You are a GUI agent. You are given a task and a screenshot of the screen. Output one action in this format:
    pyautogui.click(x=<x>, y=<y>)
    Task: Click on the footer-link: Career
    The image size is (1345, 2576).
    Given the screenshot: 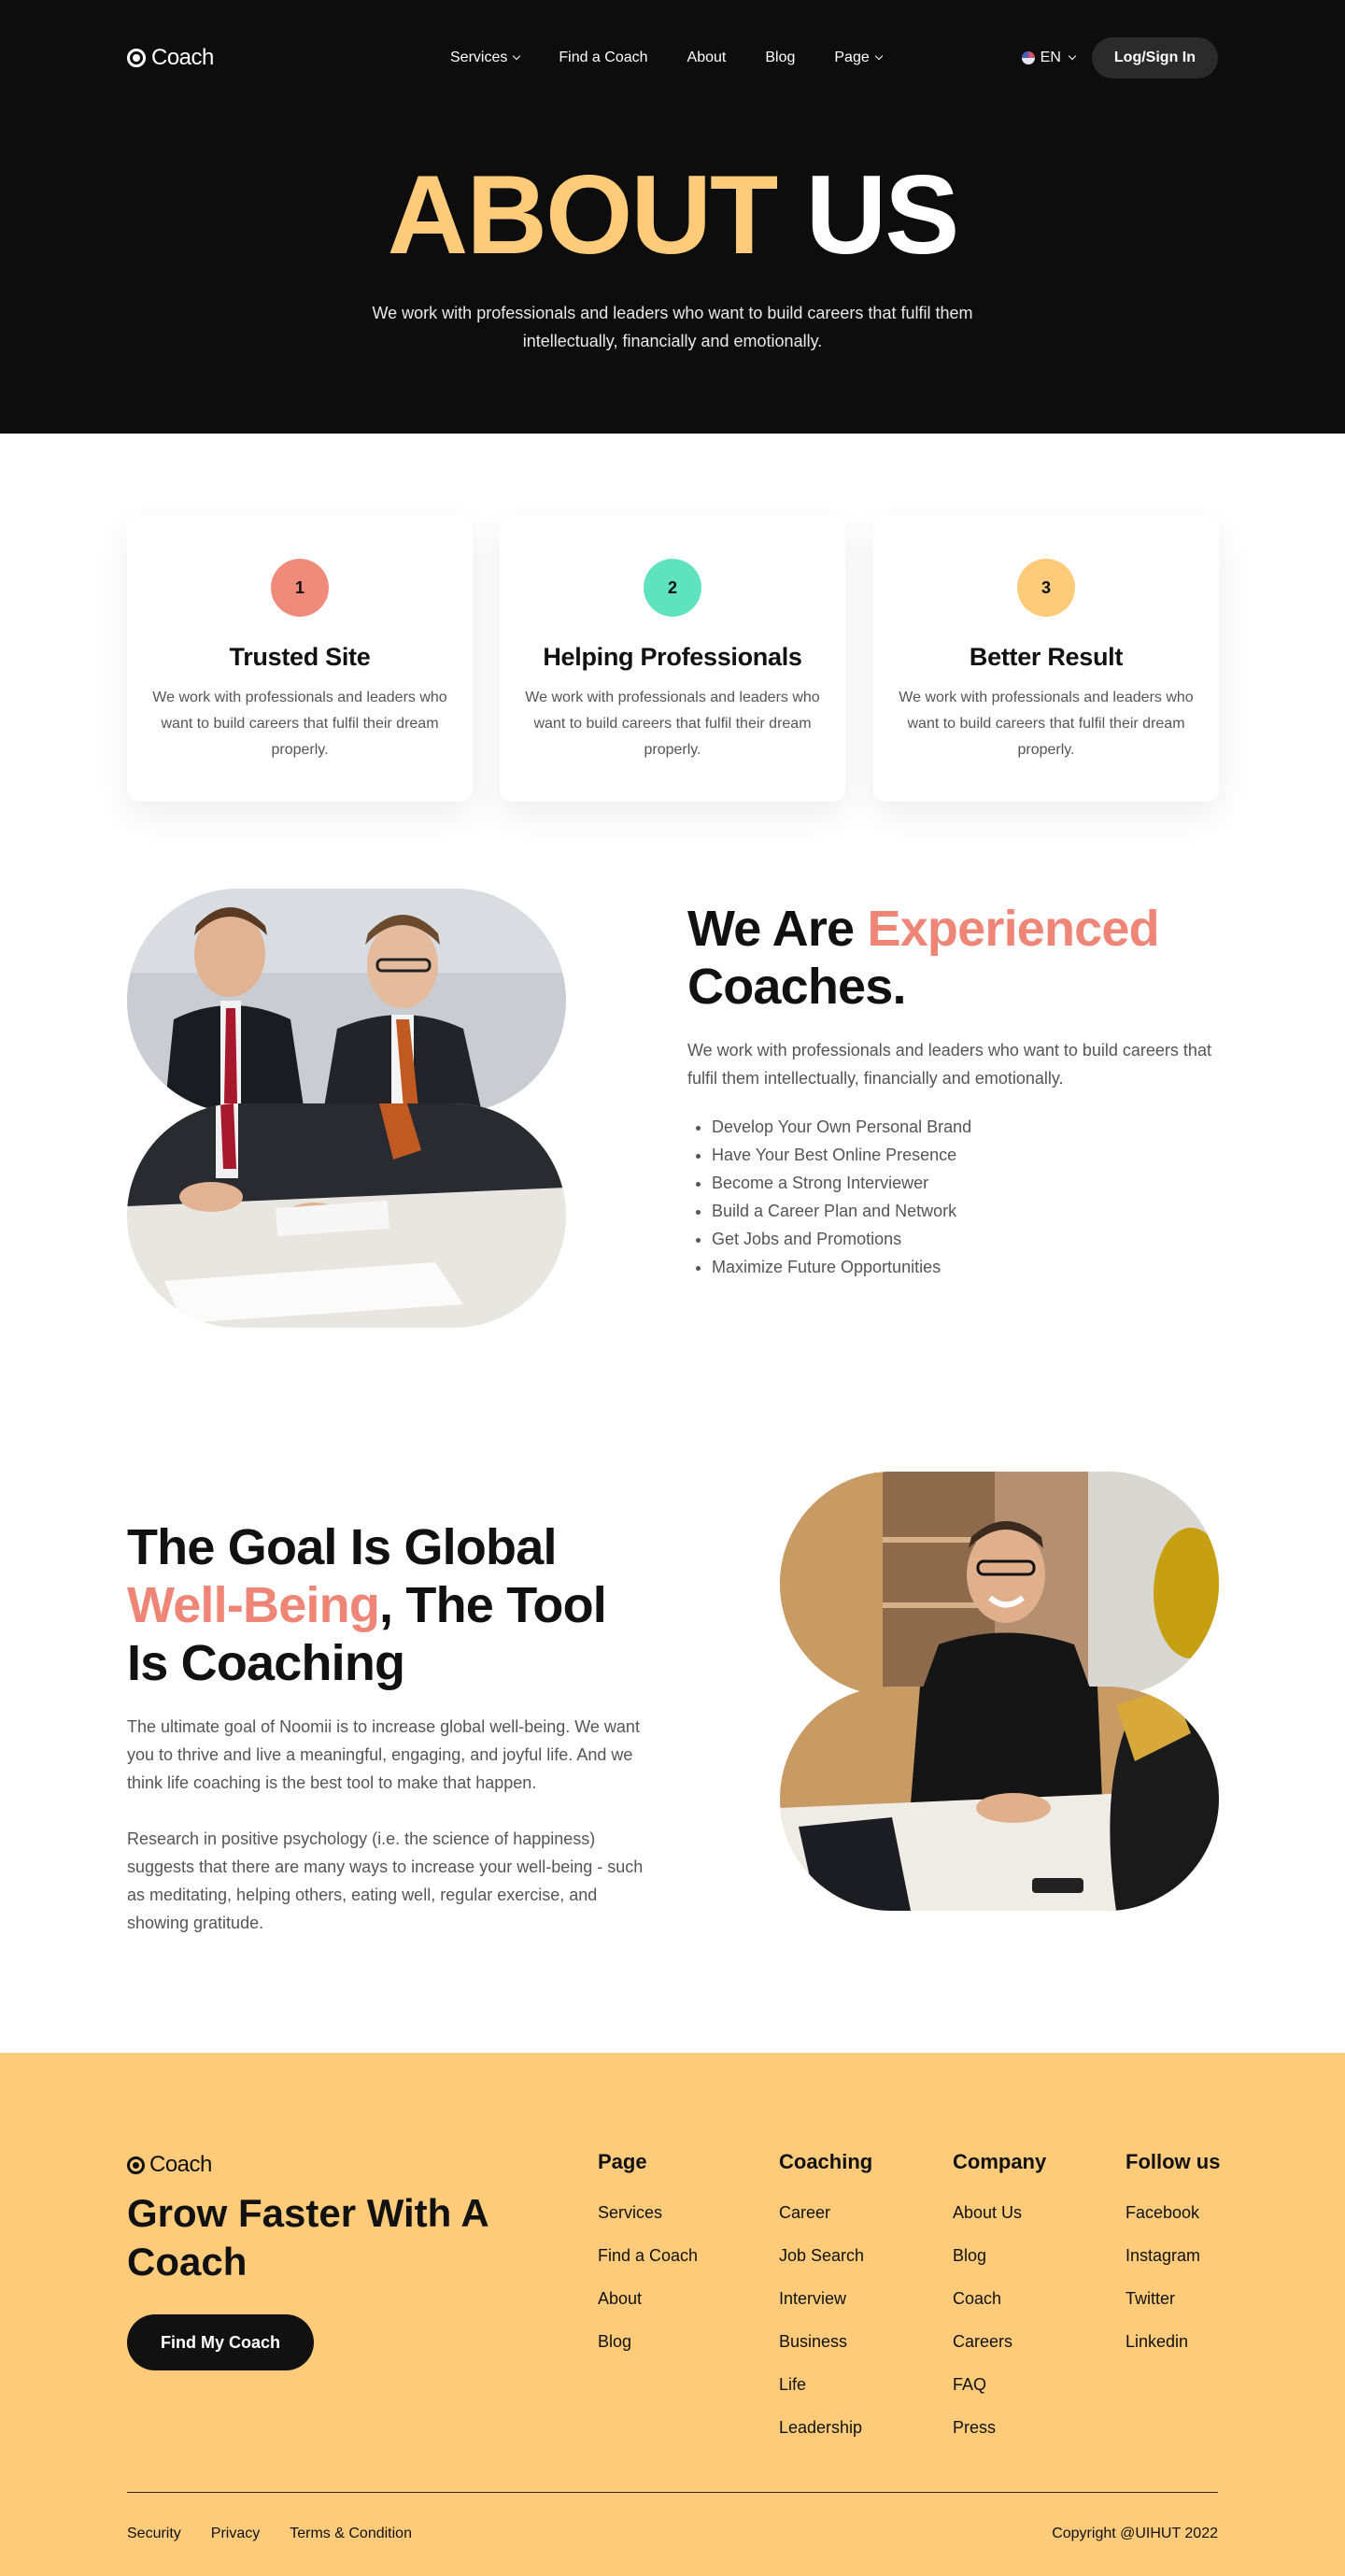 What is the action you would take?
    pyautogui.click(x=825, y=2212)
    